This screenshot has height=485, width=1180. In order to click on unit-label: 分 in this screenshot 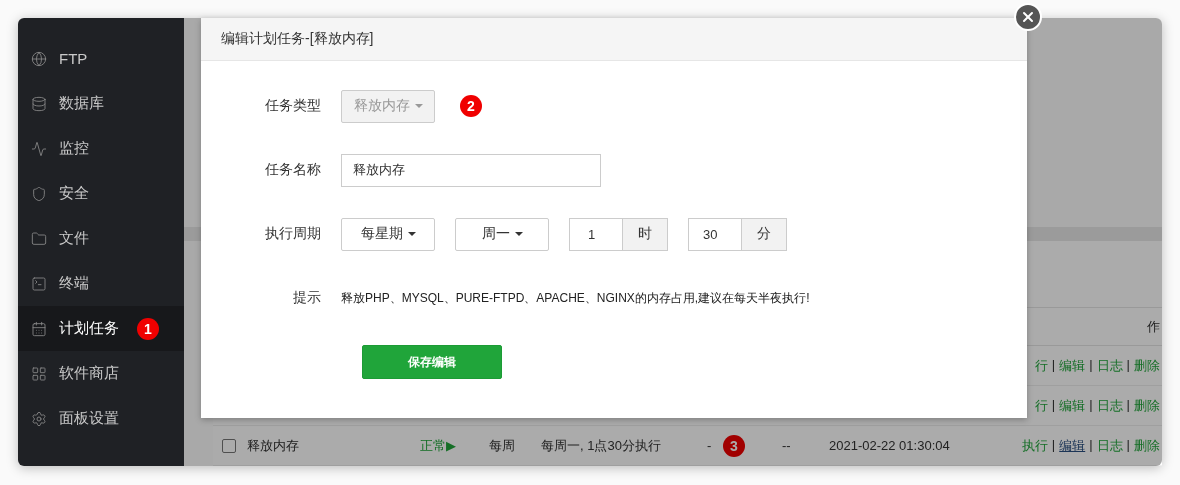, I will do `click(764, 234)`.